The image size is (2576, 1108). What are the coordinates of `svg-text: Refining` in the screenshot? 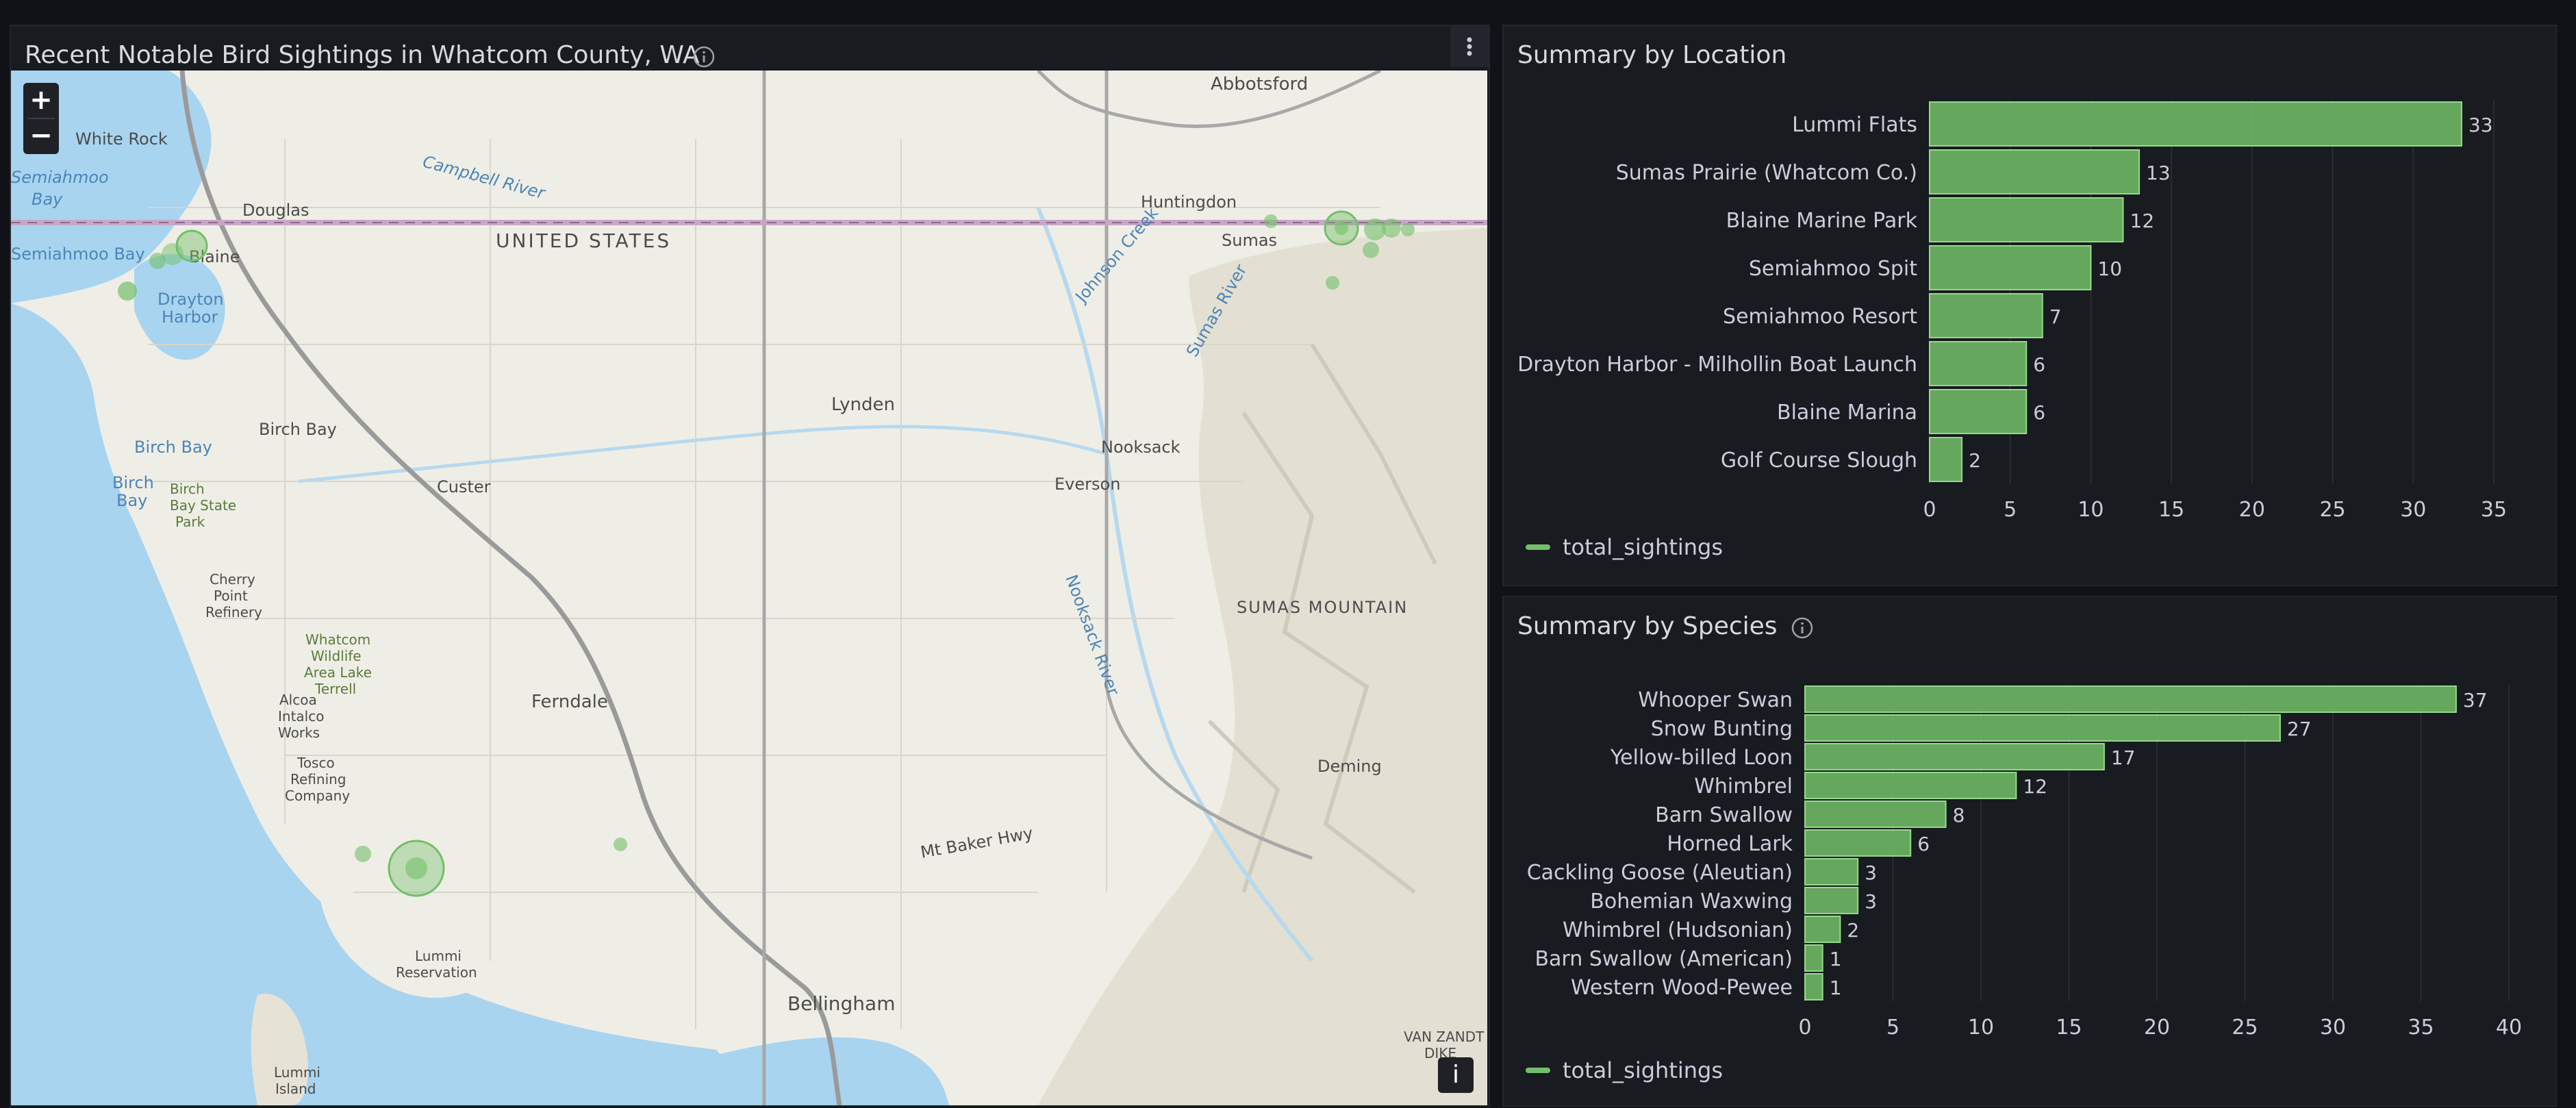 It's located at (318, 779).